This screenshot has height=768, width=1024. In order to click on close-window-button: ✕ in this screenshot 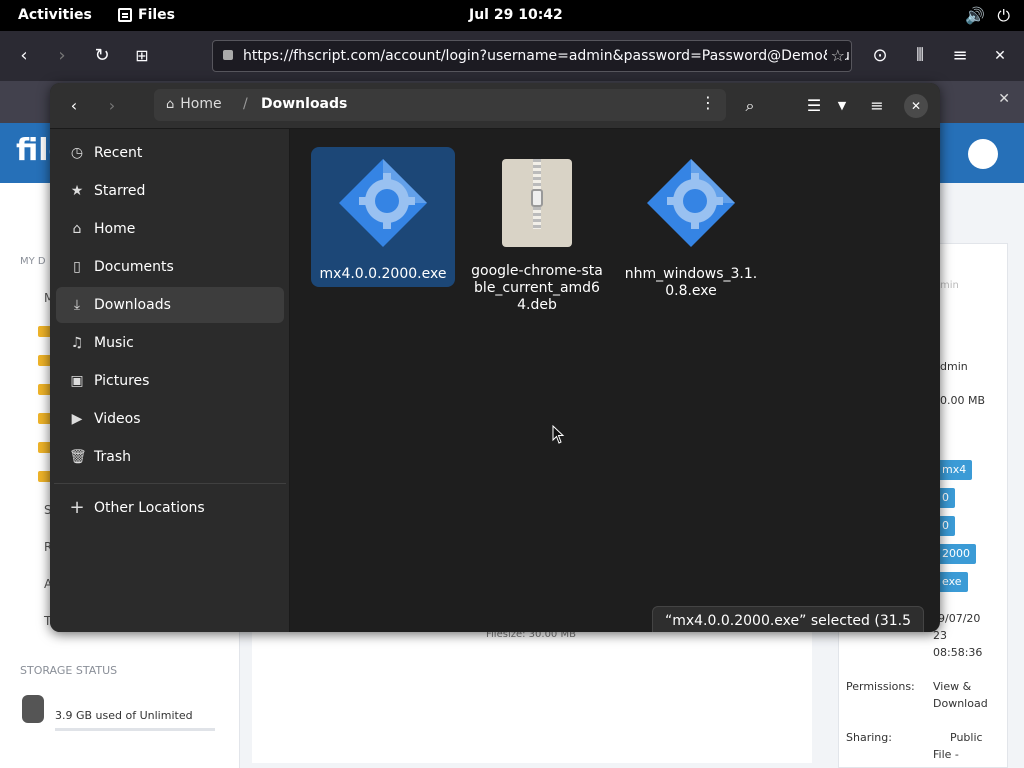, I will do `click(916, 106)`.